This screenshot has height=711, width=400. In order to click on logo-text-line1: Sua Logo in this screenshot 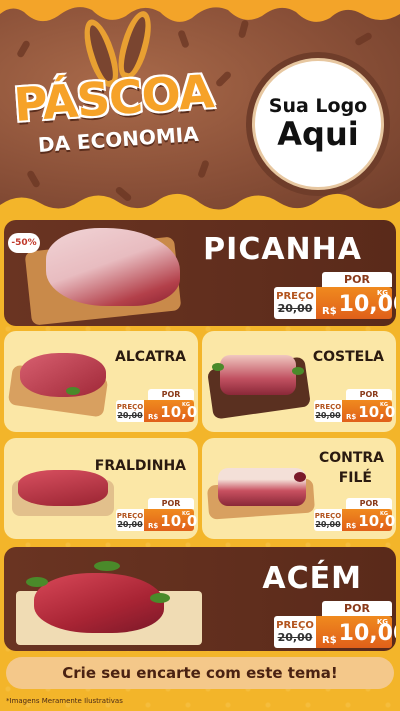, I will do `click(318, 106)`.